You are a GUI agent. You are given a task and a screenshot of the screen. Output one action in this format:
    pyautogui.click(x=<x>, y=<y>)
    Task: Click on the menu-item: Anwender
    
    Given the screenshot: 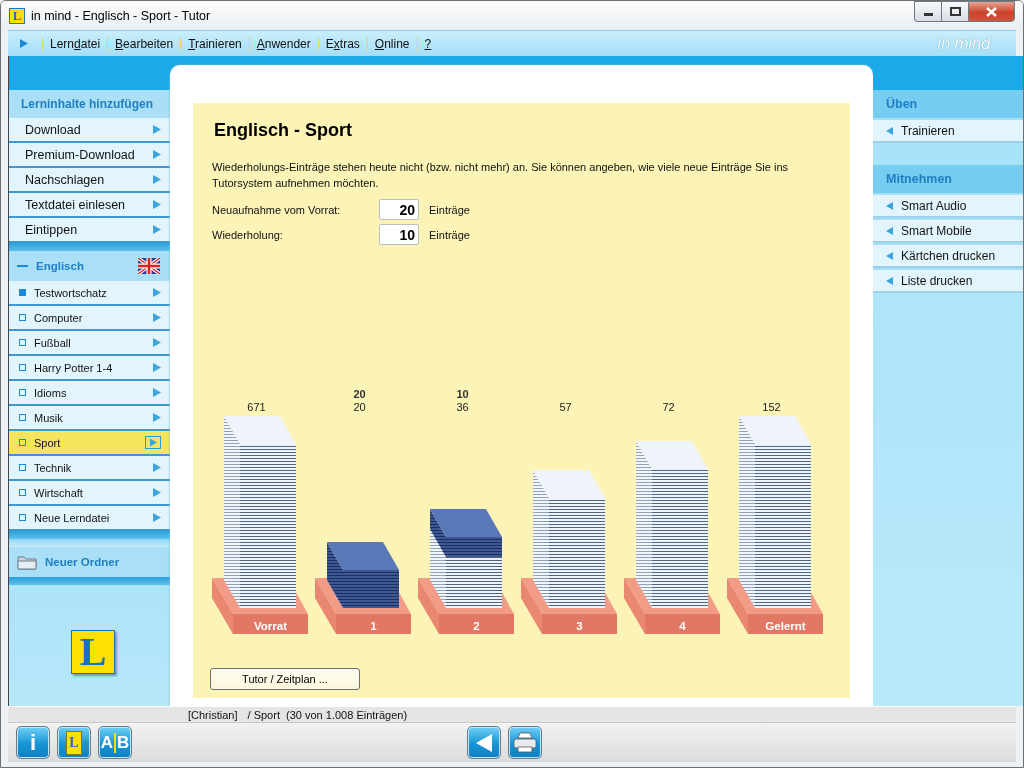 What is the action you would take?
    pyautogui.click(x=283, y=43)
    